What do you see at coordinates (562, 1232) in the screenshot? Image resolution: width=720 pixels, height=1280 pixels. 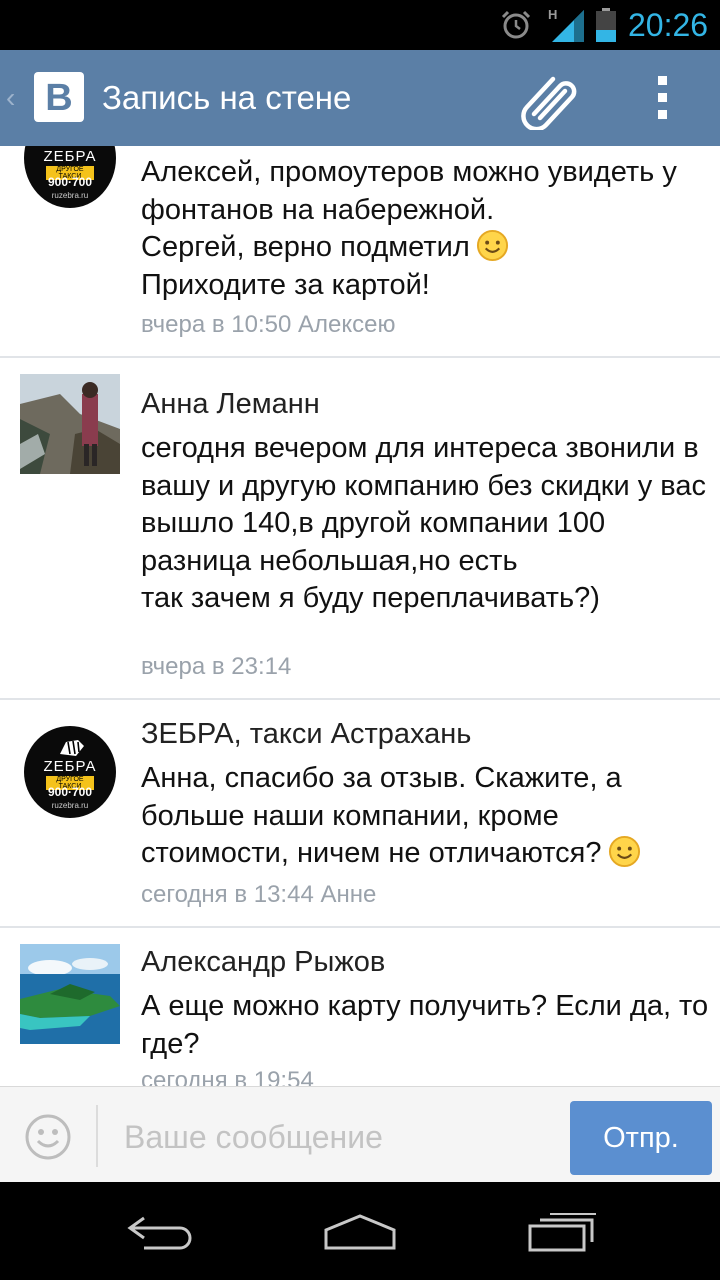 I see `recent-apps-icon` at bounding box center [562, 1232].